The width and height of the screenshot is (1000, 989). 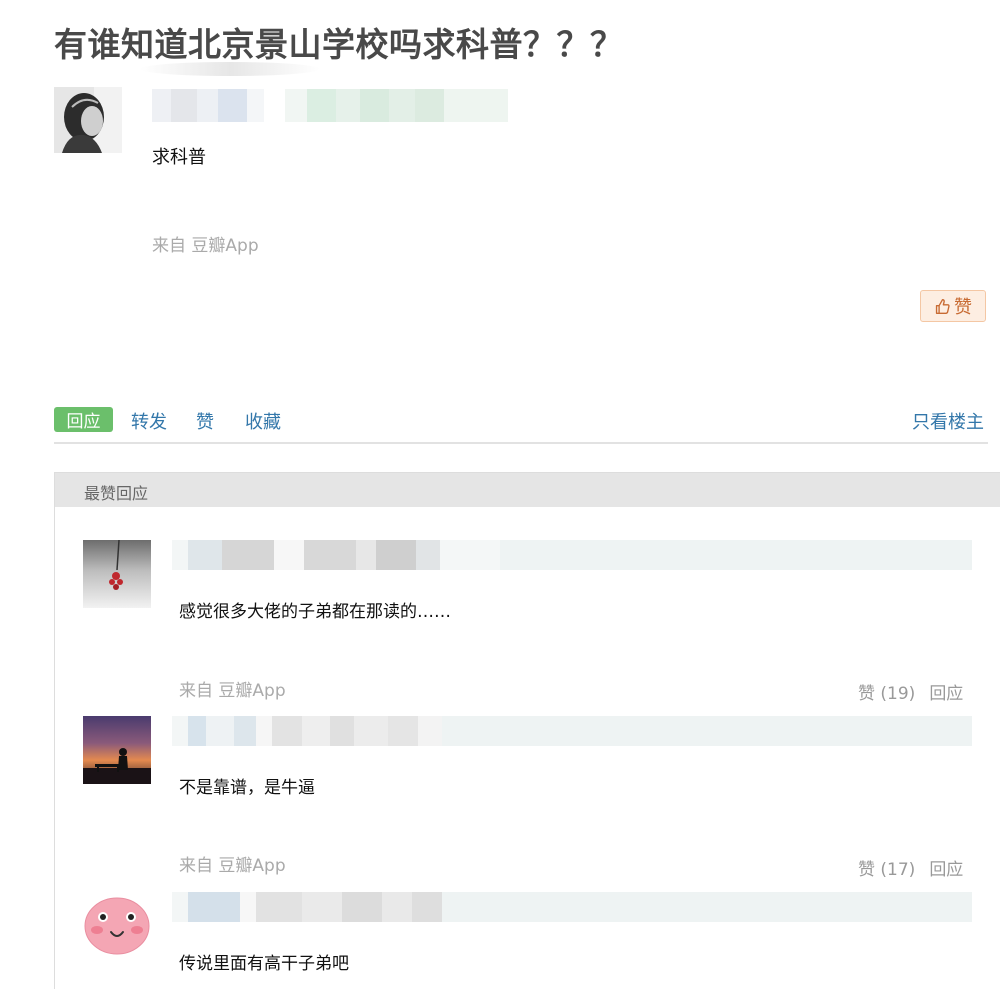 I want to click on divider, so click(x=521, y=443).